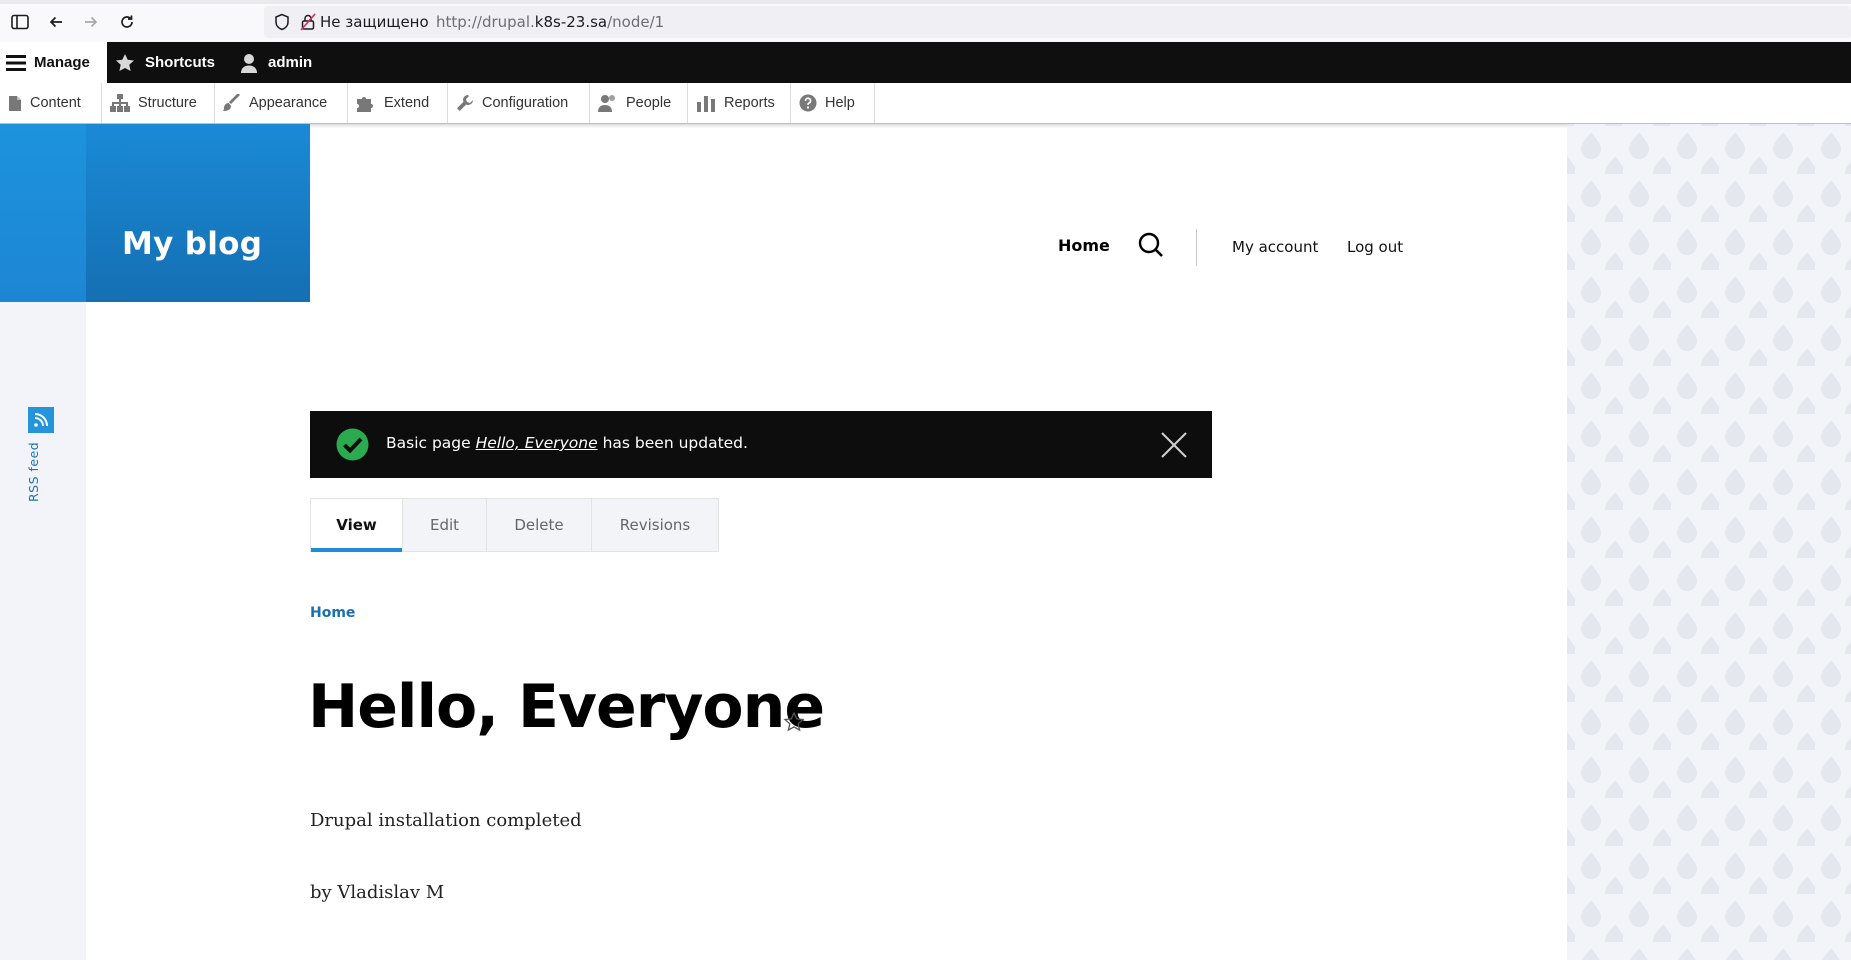 This screenshot has width=1851, height=960. What do you see at coordinates (606, 103) in the screenshot?
I see `people-icon` at bounding box center [606, 103].